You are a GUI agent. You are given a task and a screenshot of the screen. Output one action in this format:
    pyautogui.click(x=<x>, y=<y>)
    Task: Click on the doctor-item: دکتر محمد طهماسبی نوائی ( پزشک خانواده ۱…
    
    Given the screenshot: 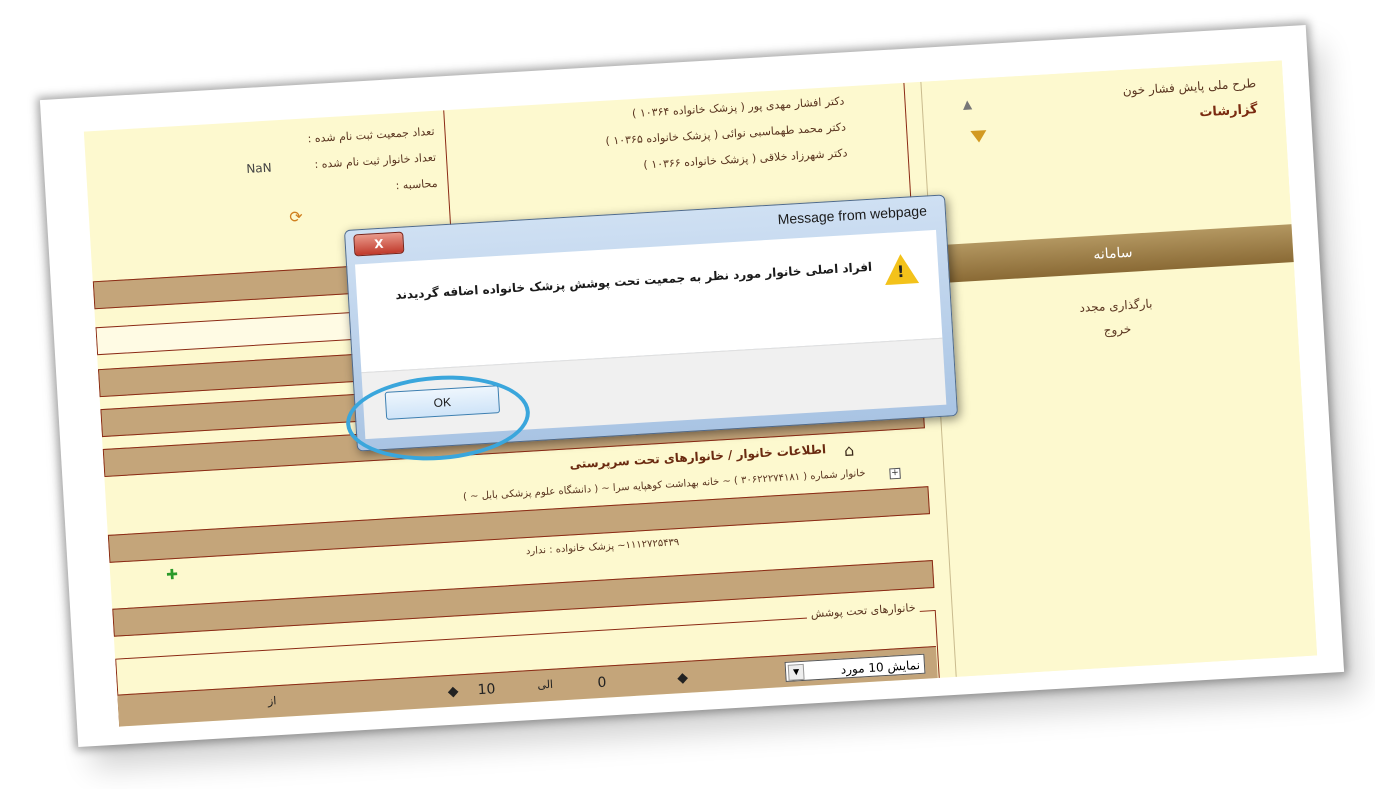 What is the action you would take?
    pyautogui.click(x=725, y=133)
    